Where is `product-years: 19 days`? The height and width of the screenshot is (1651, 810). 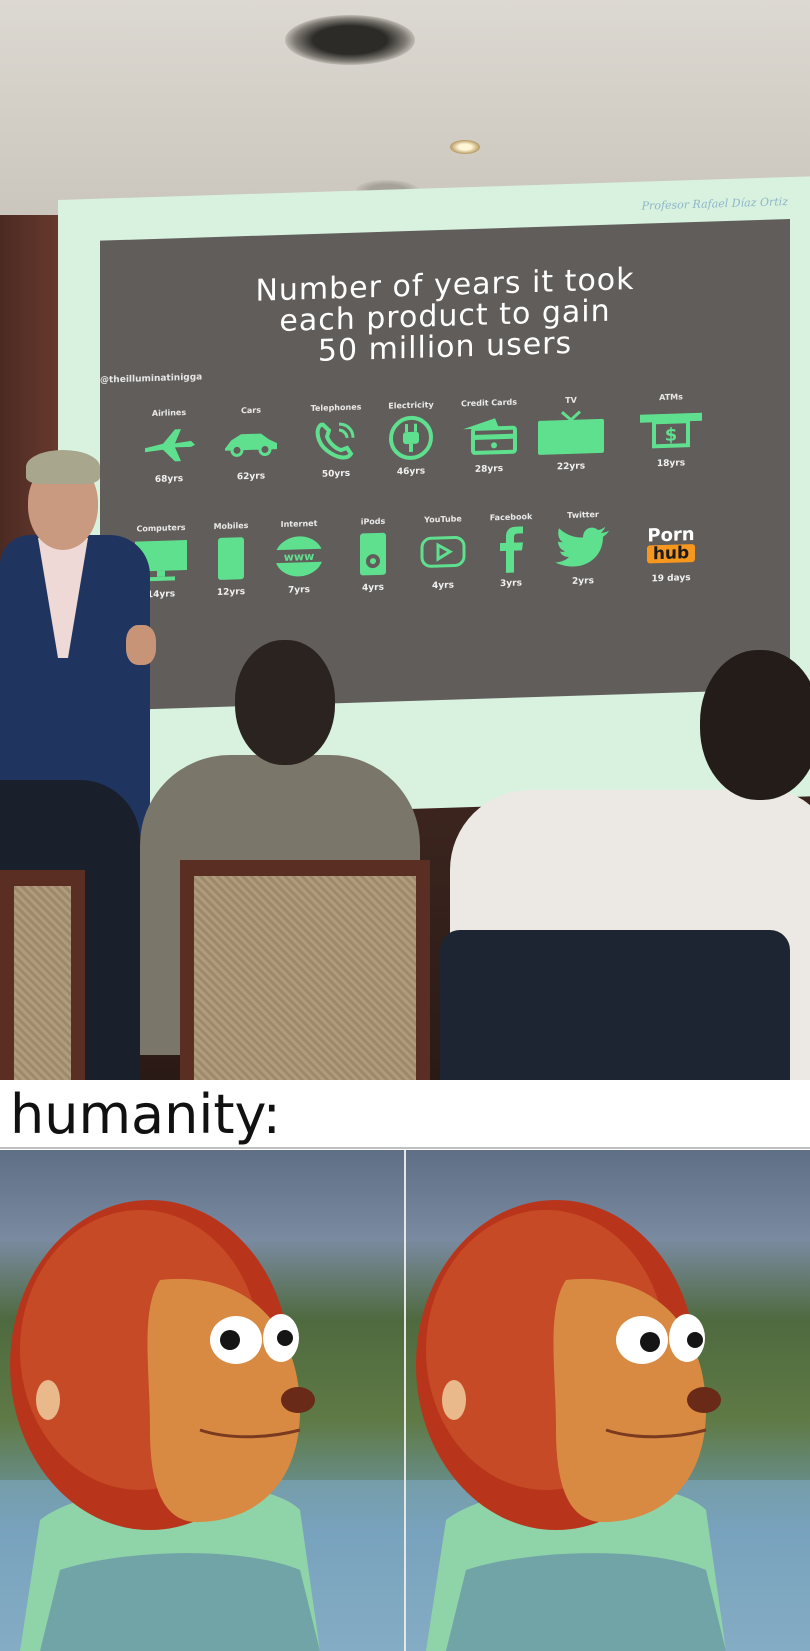
product-years: 19 days is located at coordinates (671, 579).